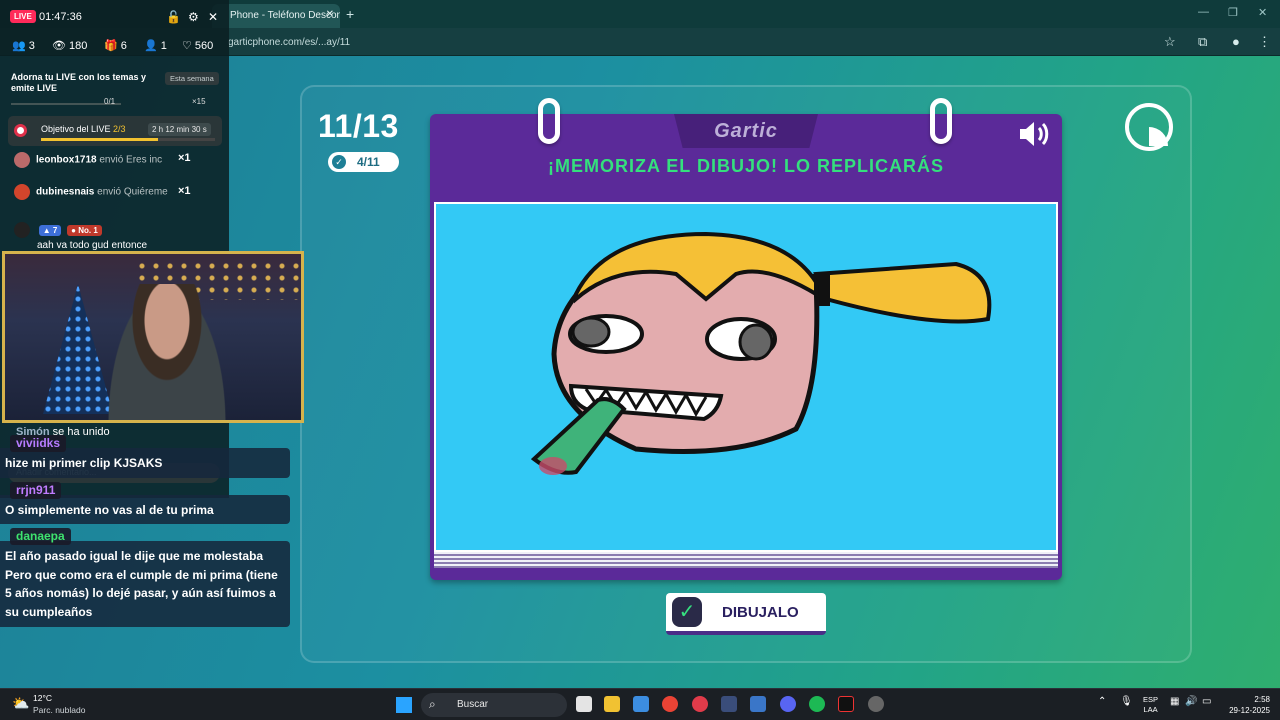 The height and width of the screenshot is (720, 1280). Describe the element at coordinates (1203, 12) in the screenshot. I see `minimize-icon: —` at that location.